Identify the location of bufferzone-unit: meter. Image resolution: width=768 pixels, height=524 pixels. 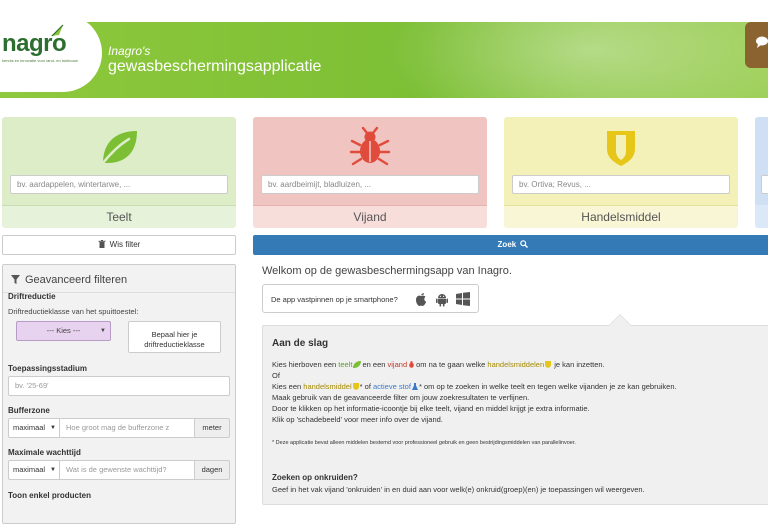
(212, 428).